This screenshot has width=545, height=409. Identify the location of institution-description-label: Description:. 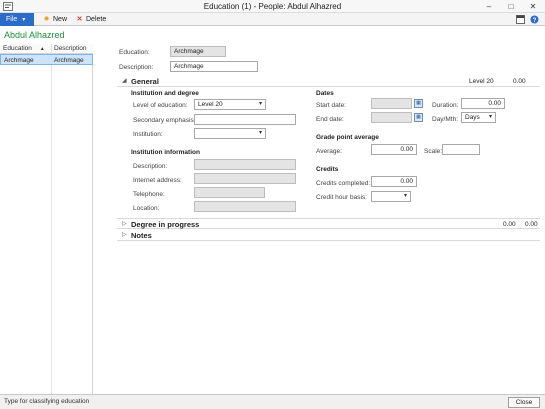
(150, 166).